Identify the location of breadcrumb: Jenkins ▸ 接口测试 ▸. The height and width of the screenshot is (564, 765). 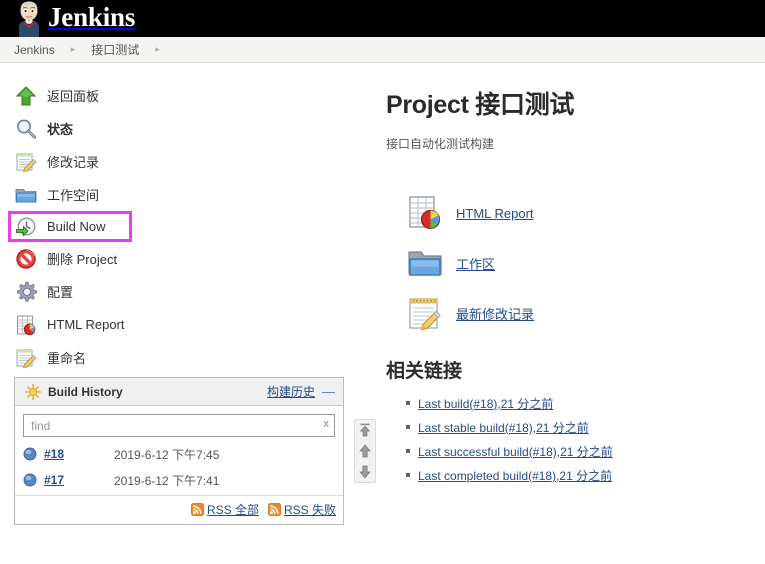
(382, 50).